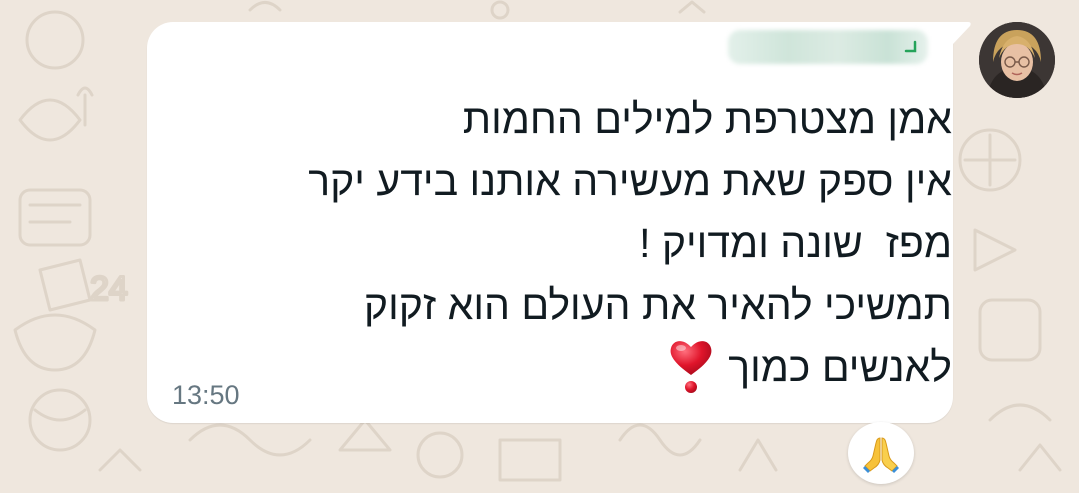 The image size is (1079, 493). I want to click on heart-exclamation-icon, so click(691, 366).